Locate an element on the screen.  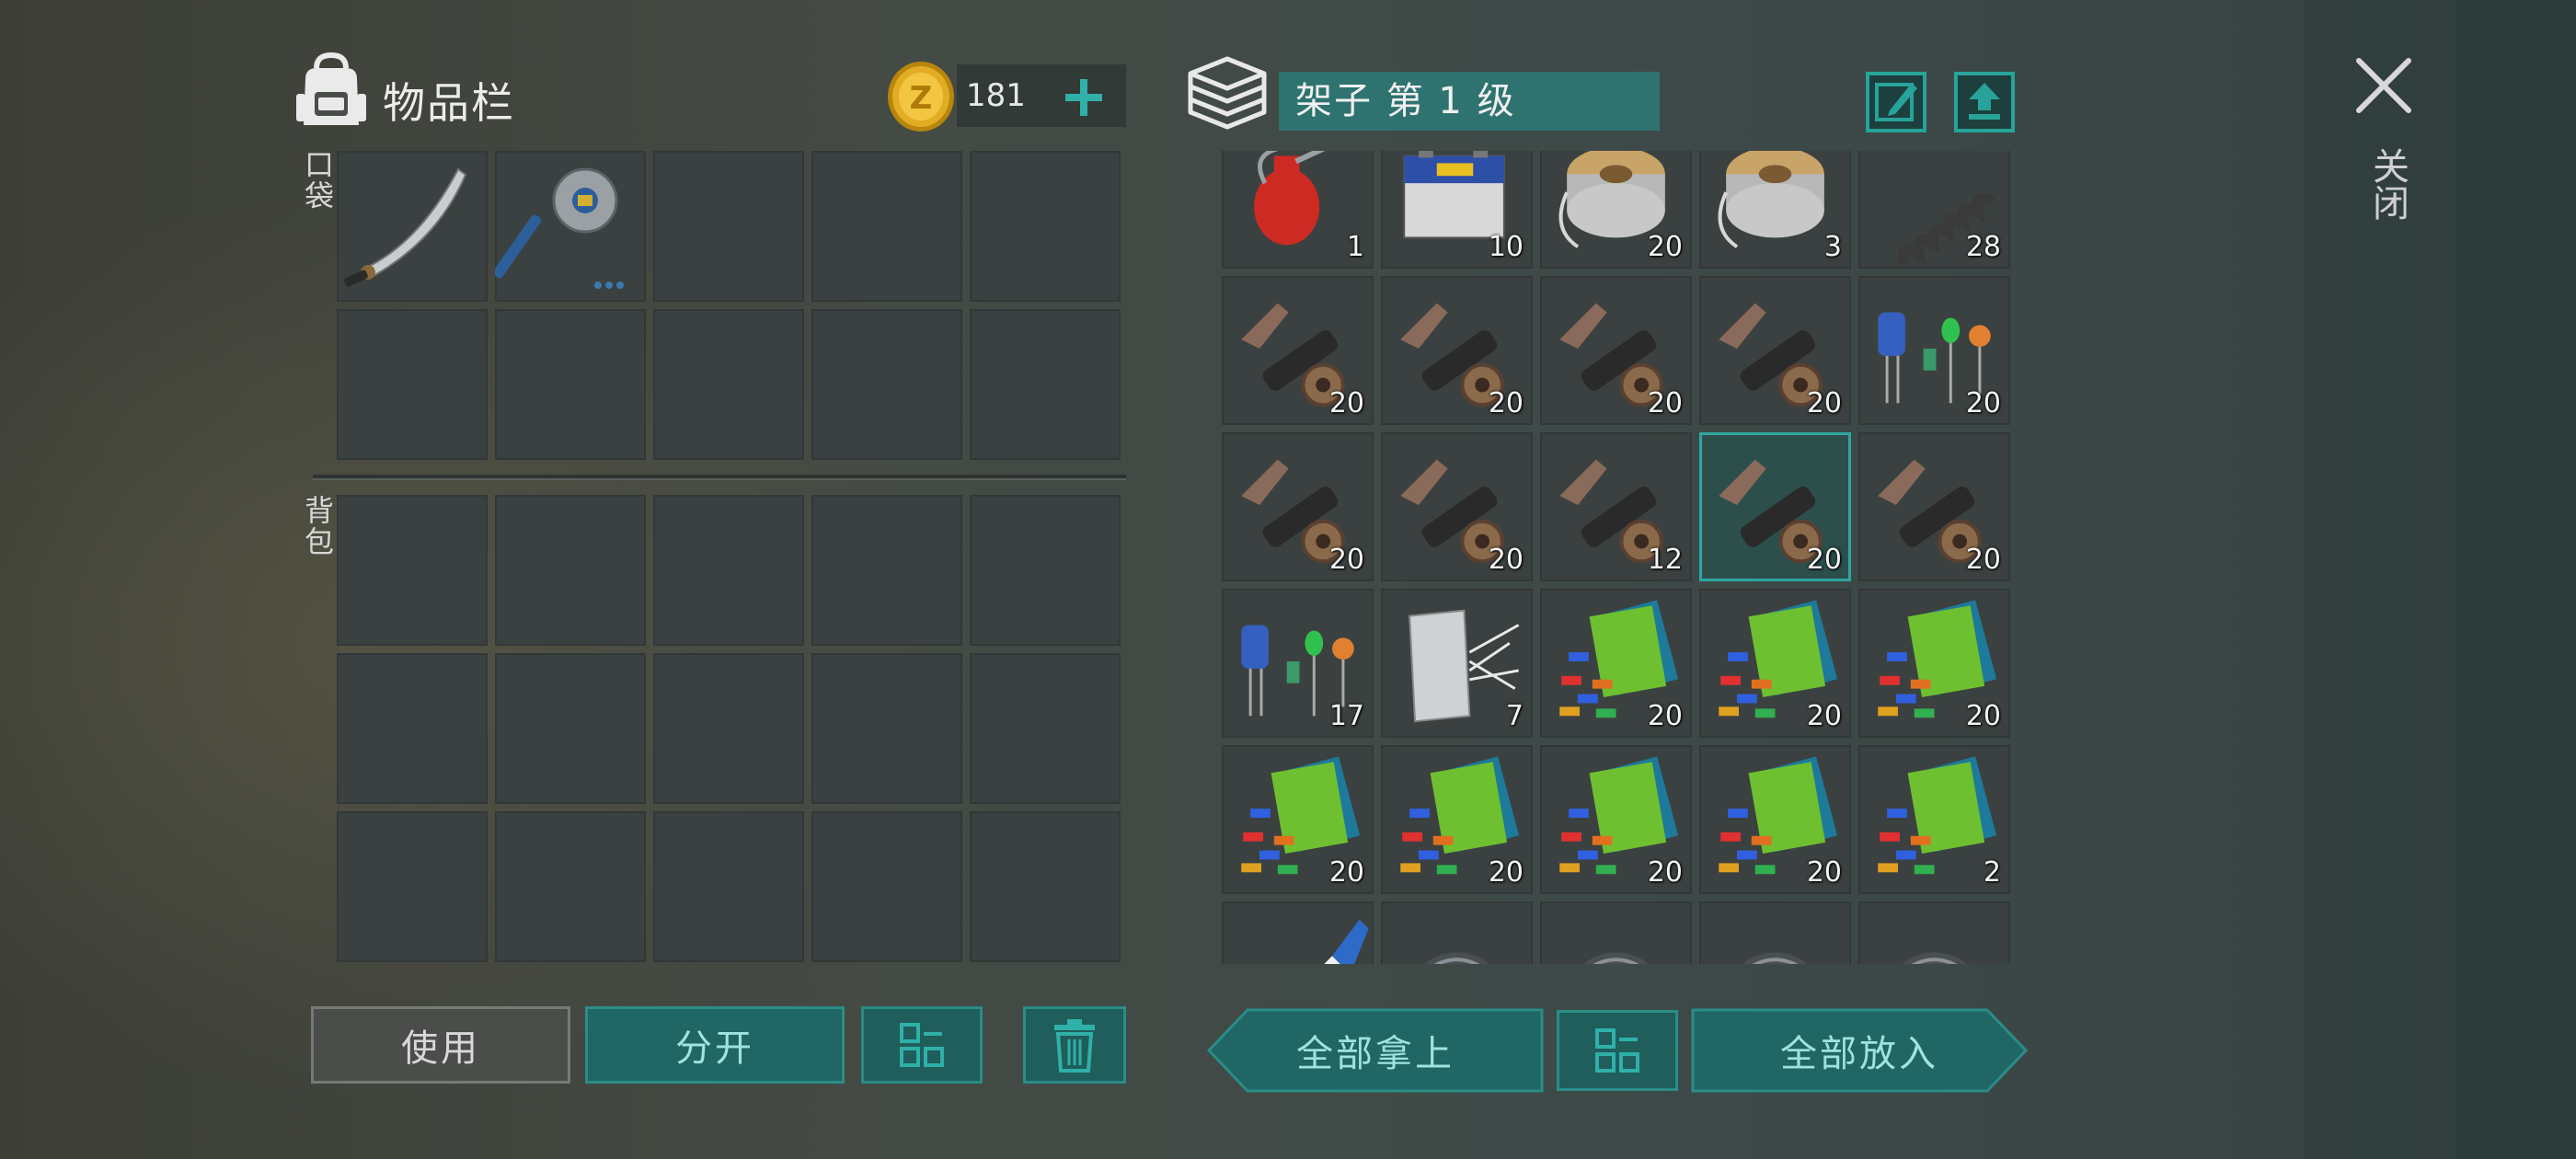
pocket-grid is located at coordinates (729, 305).